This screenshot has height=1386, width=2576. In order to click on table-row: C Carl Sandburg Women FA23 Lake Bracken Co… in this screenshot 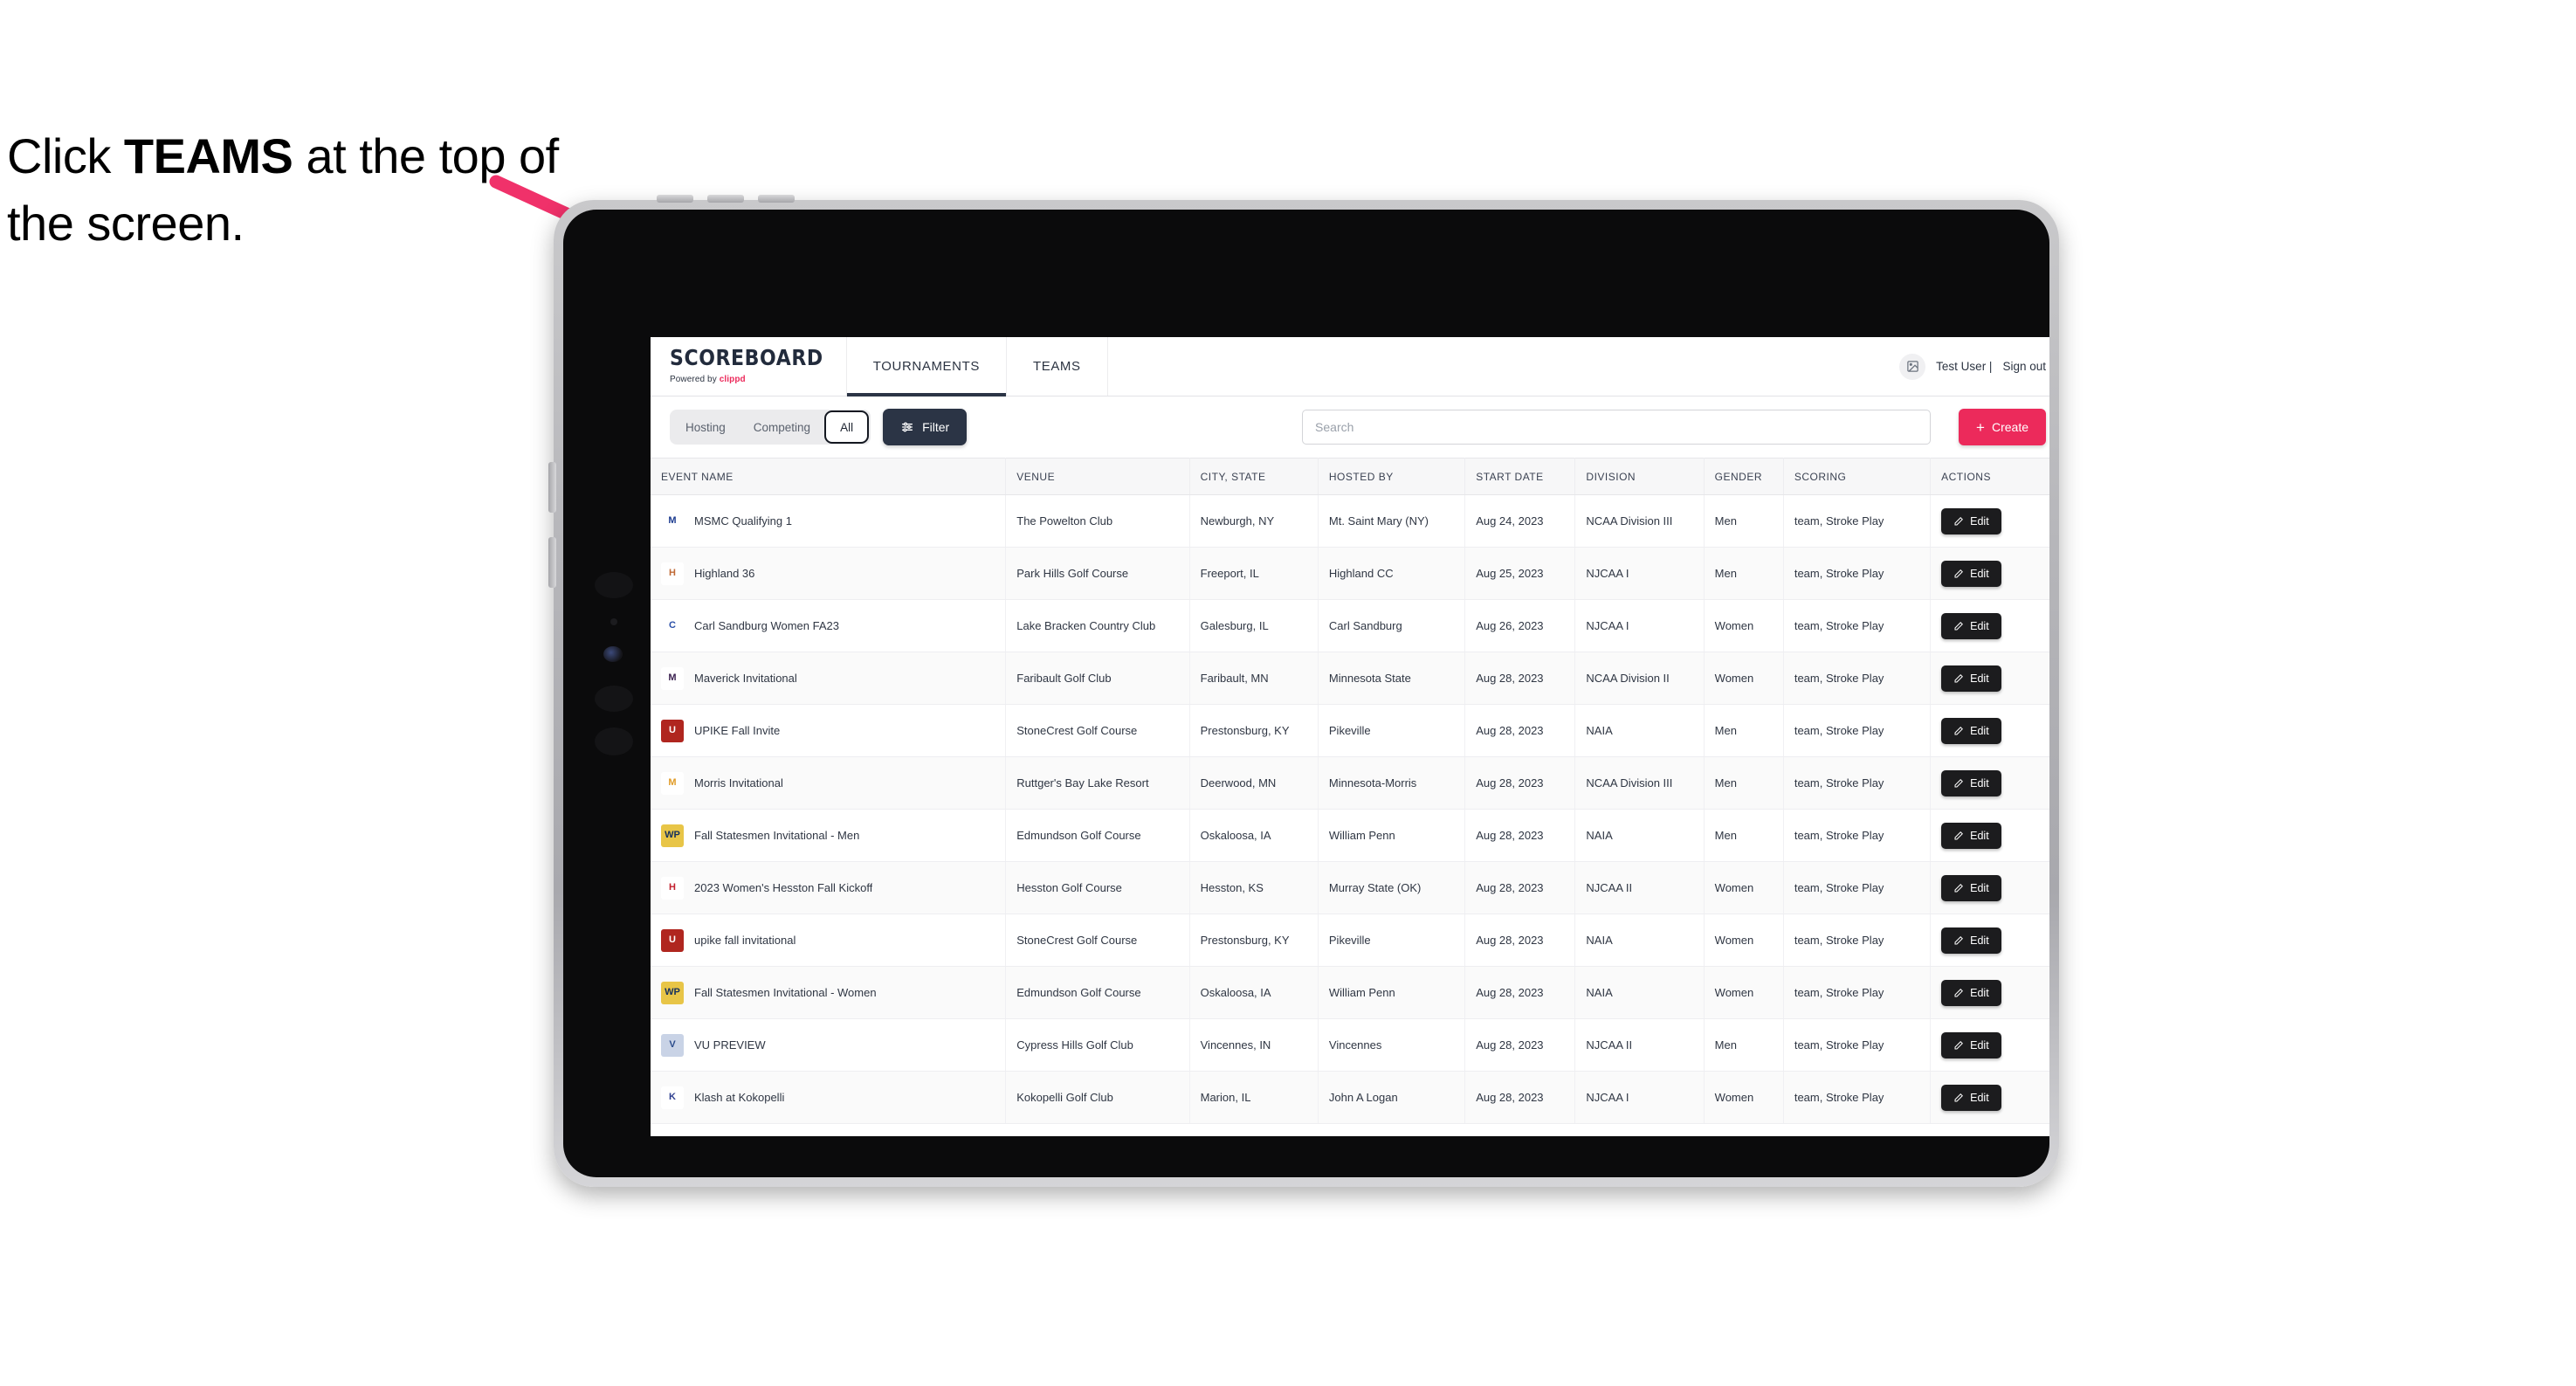, I will do `click(1350, 625)`.